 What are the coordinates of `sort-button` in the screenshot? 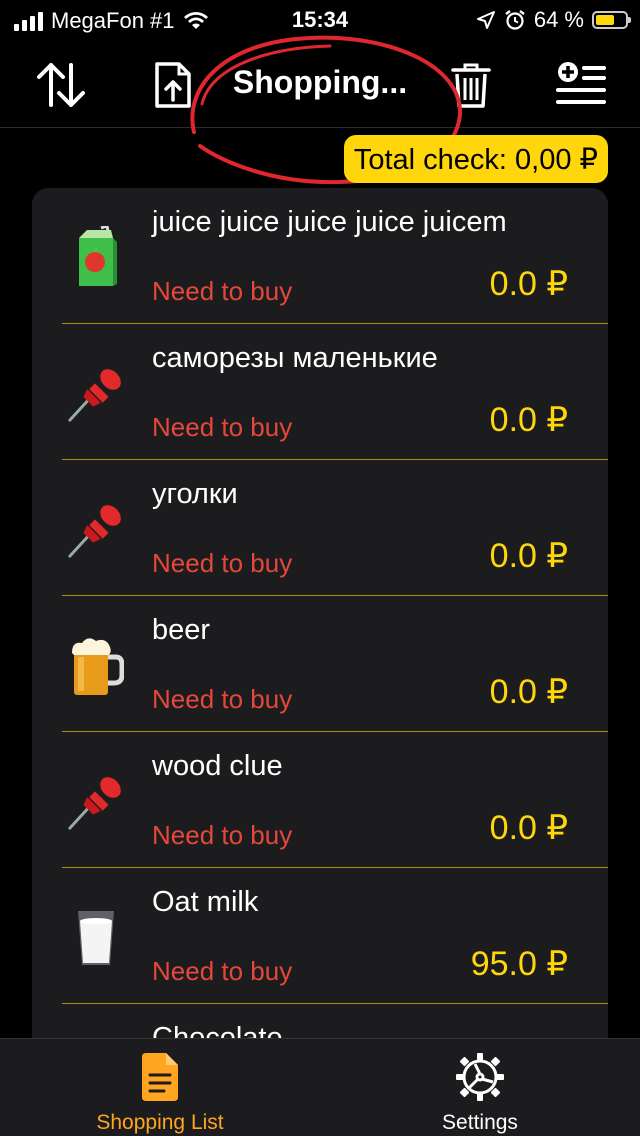 It's located at (61, 85).